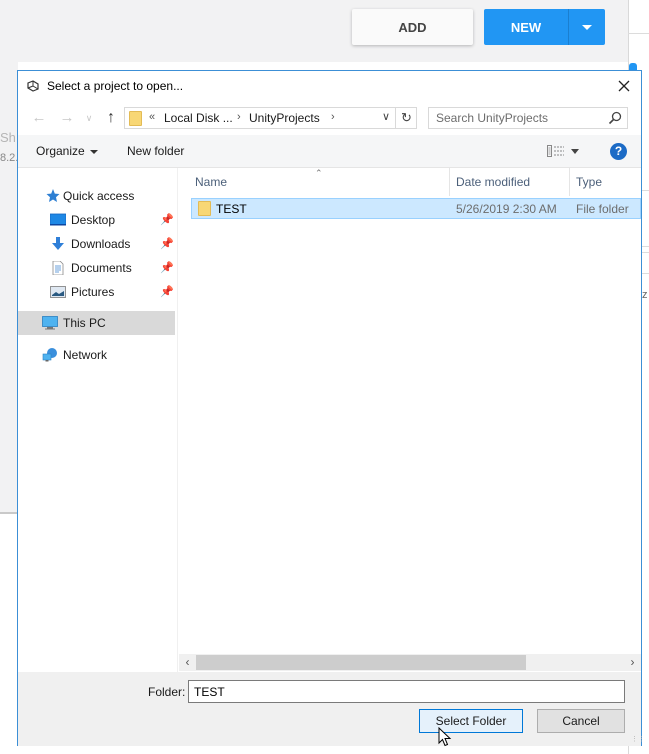  I want to click on documents-icon, so click(58, 268).